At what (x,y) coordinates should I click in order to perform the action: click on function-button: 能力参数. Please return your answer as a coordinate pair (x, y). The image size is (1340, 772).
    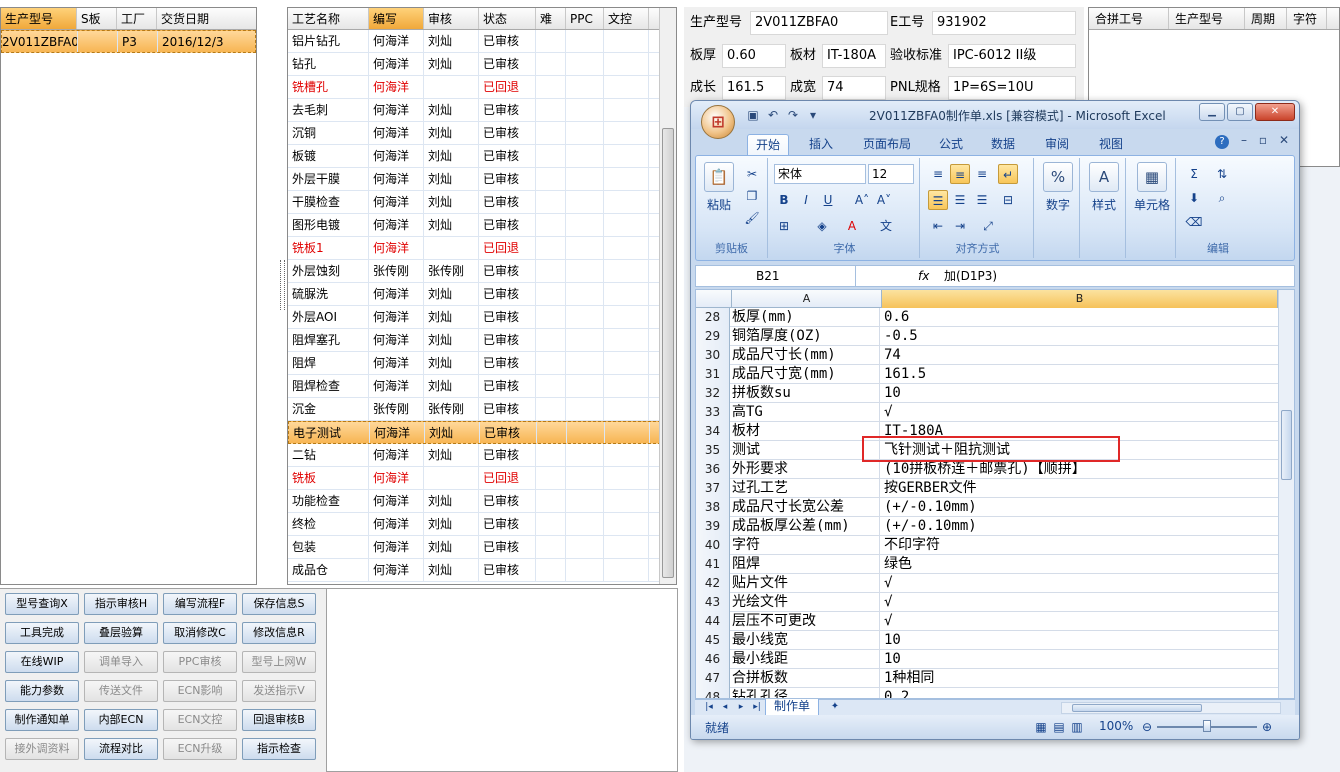
    Looking at the image, I should click on (42, 691).